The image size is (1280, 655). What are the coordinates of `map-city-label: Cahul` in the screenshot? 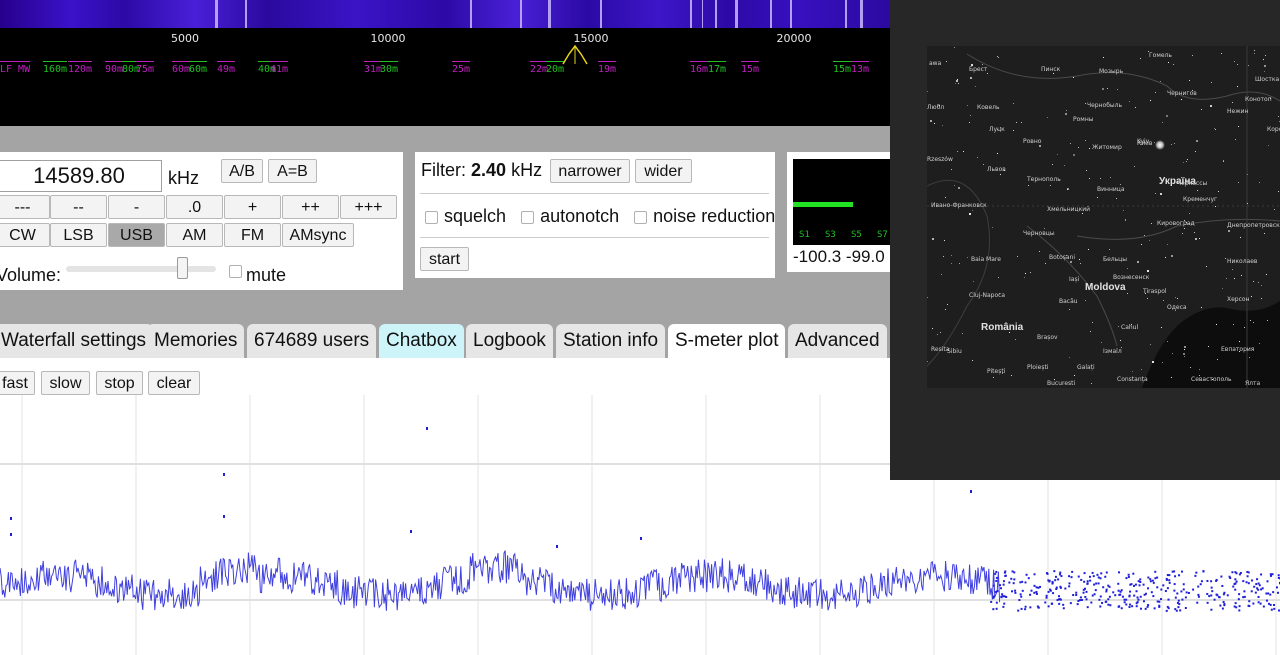 It's located at (1130, 327).